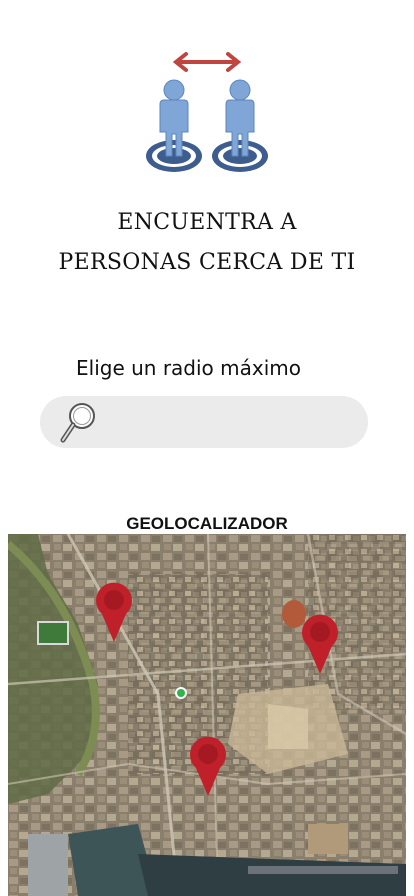  What do you see at coordinates (188, 368) in the screenshot?
I see `radius-label: Elige un radio máximo` at bounding box center [188, 368].